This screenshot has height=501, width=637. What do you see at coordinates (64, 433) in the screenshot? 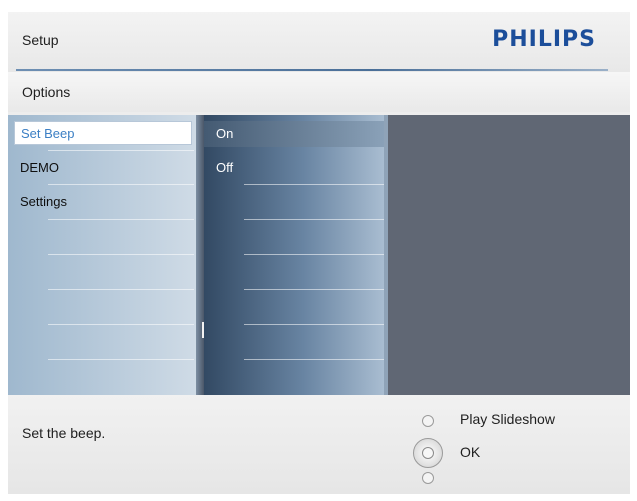
I see `help-text: Set the beep.` at bounding box center [64, 433].